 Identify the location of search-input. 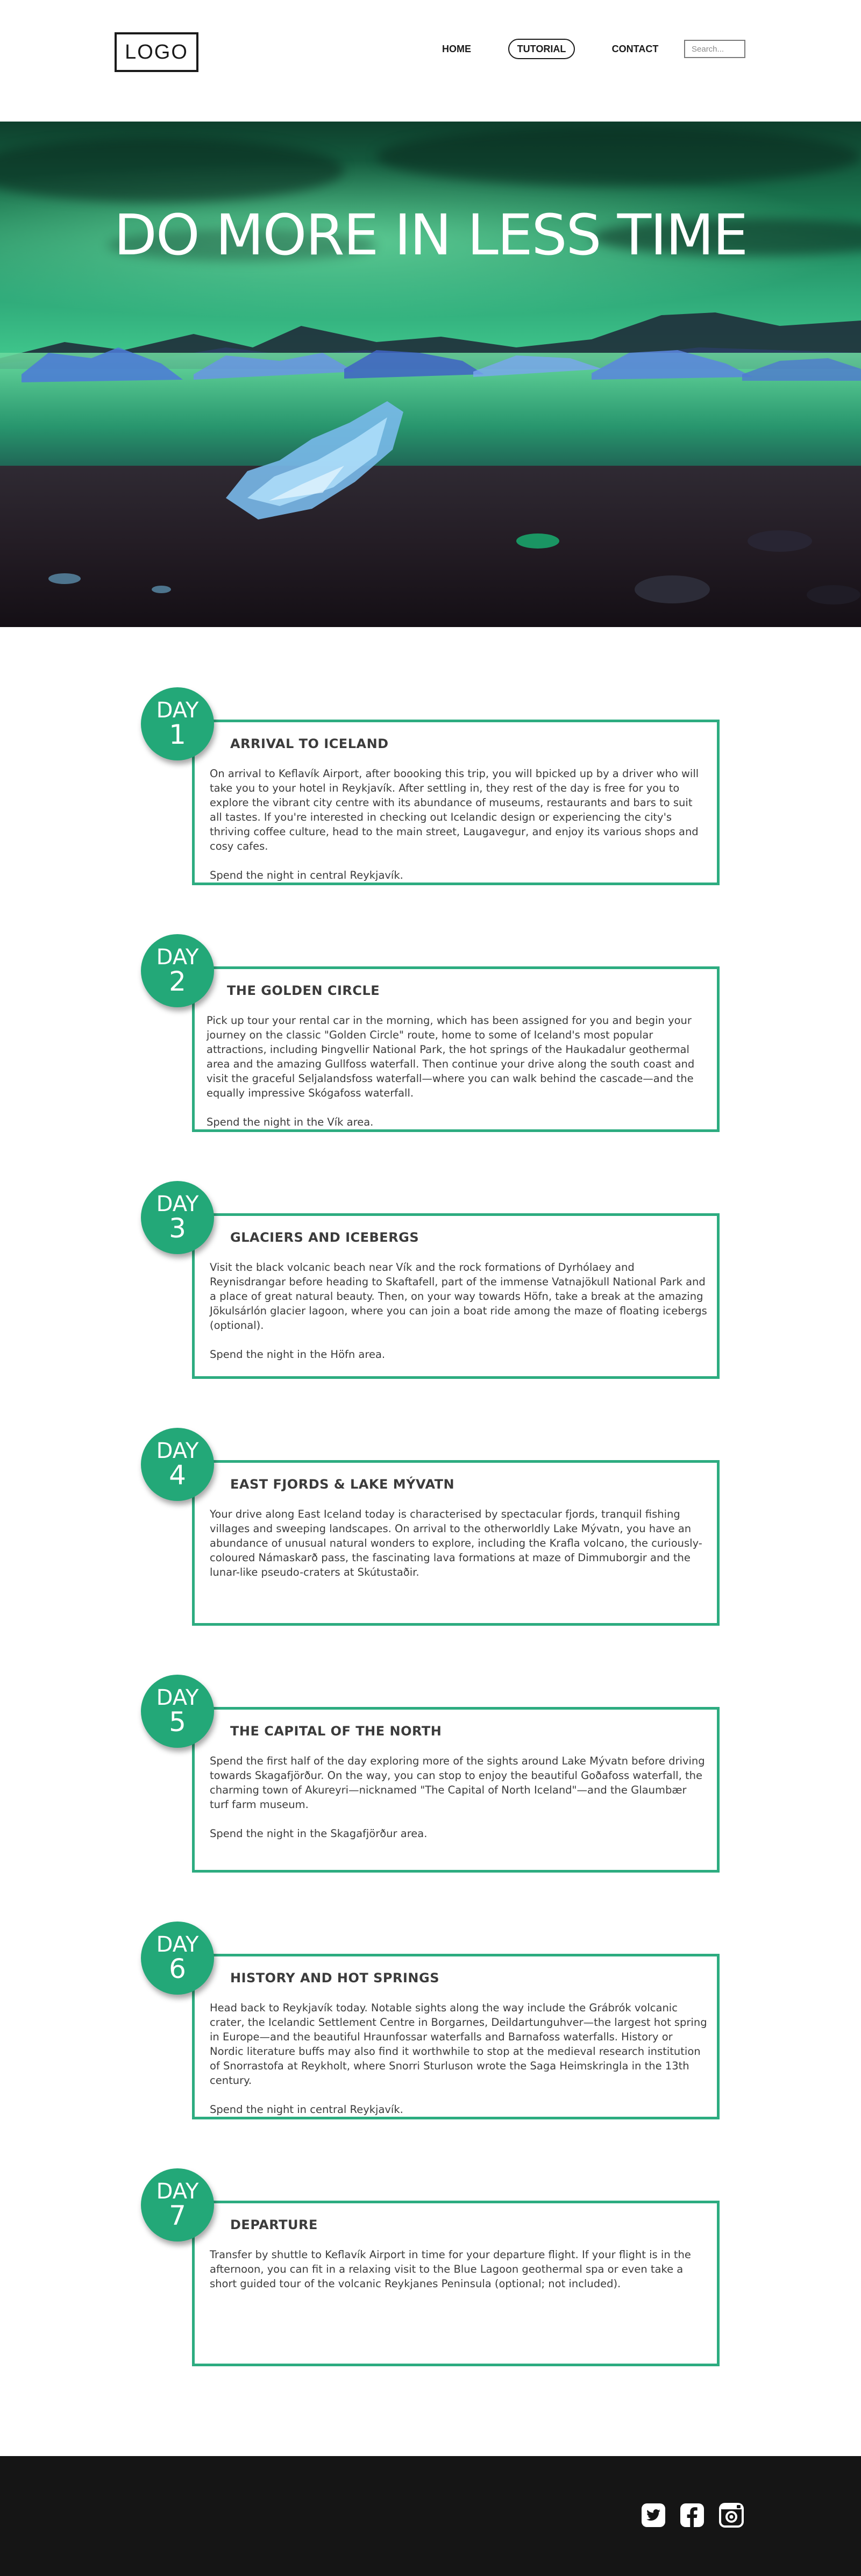
(714, 49).